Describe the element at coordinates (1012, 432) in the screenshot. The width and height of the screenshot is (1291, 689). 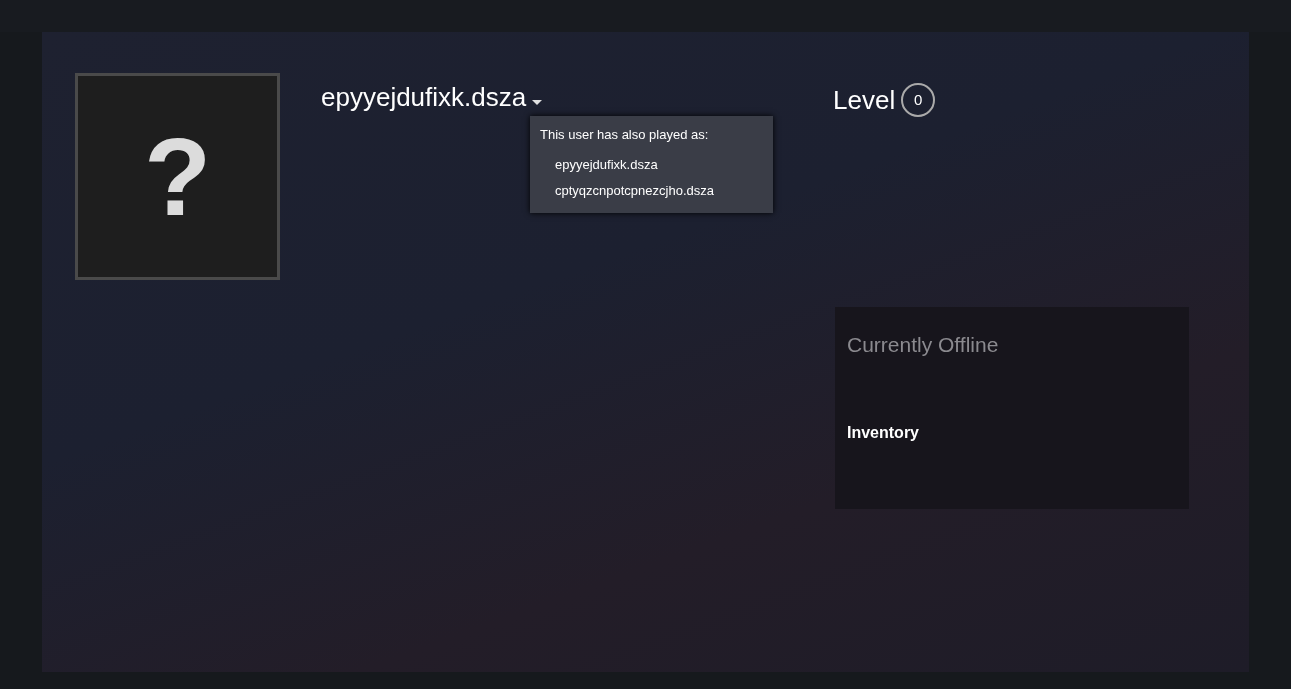
I see `inventory-link: Inventory` at that location.